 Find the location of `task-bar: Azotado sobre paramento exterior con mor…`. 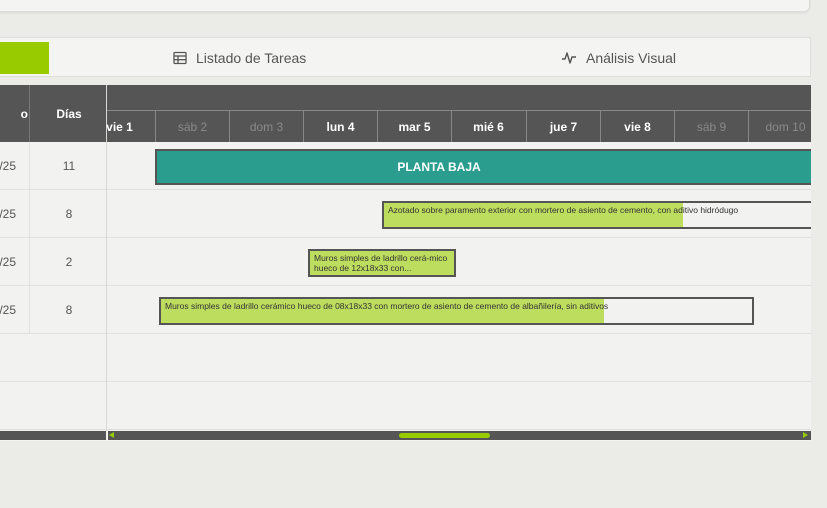

task-bar: Azotado sobre paramento exterior con mor… is located at coordinates (596, 215).